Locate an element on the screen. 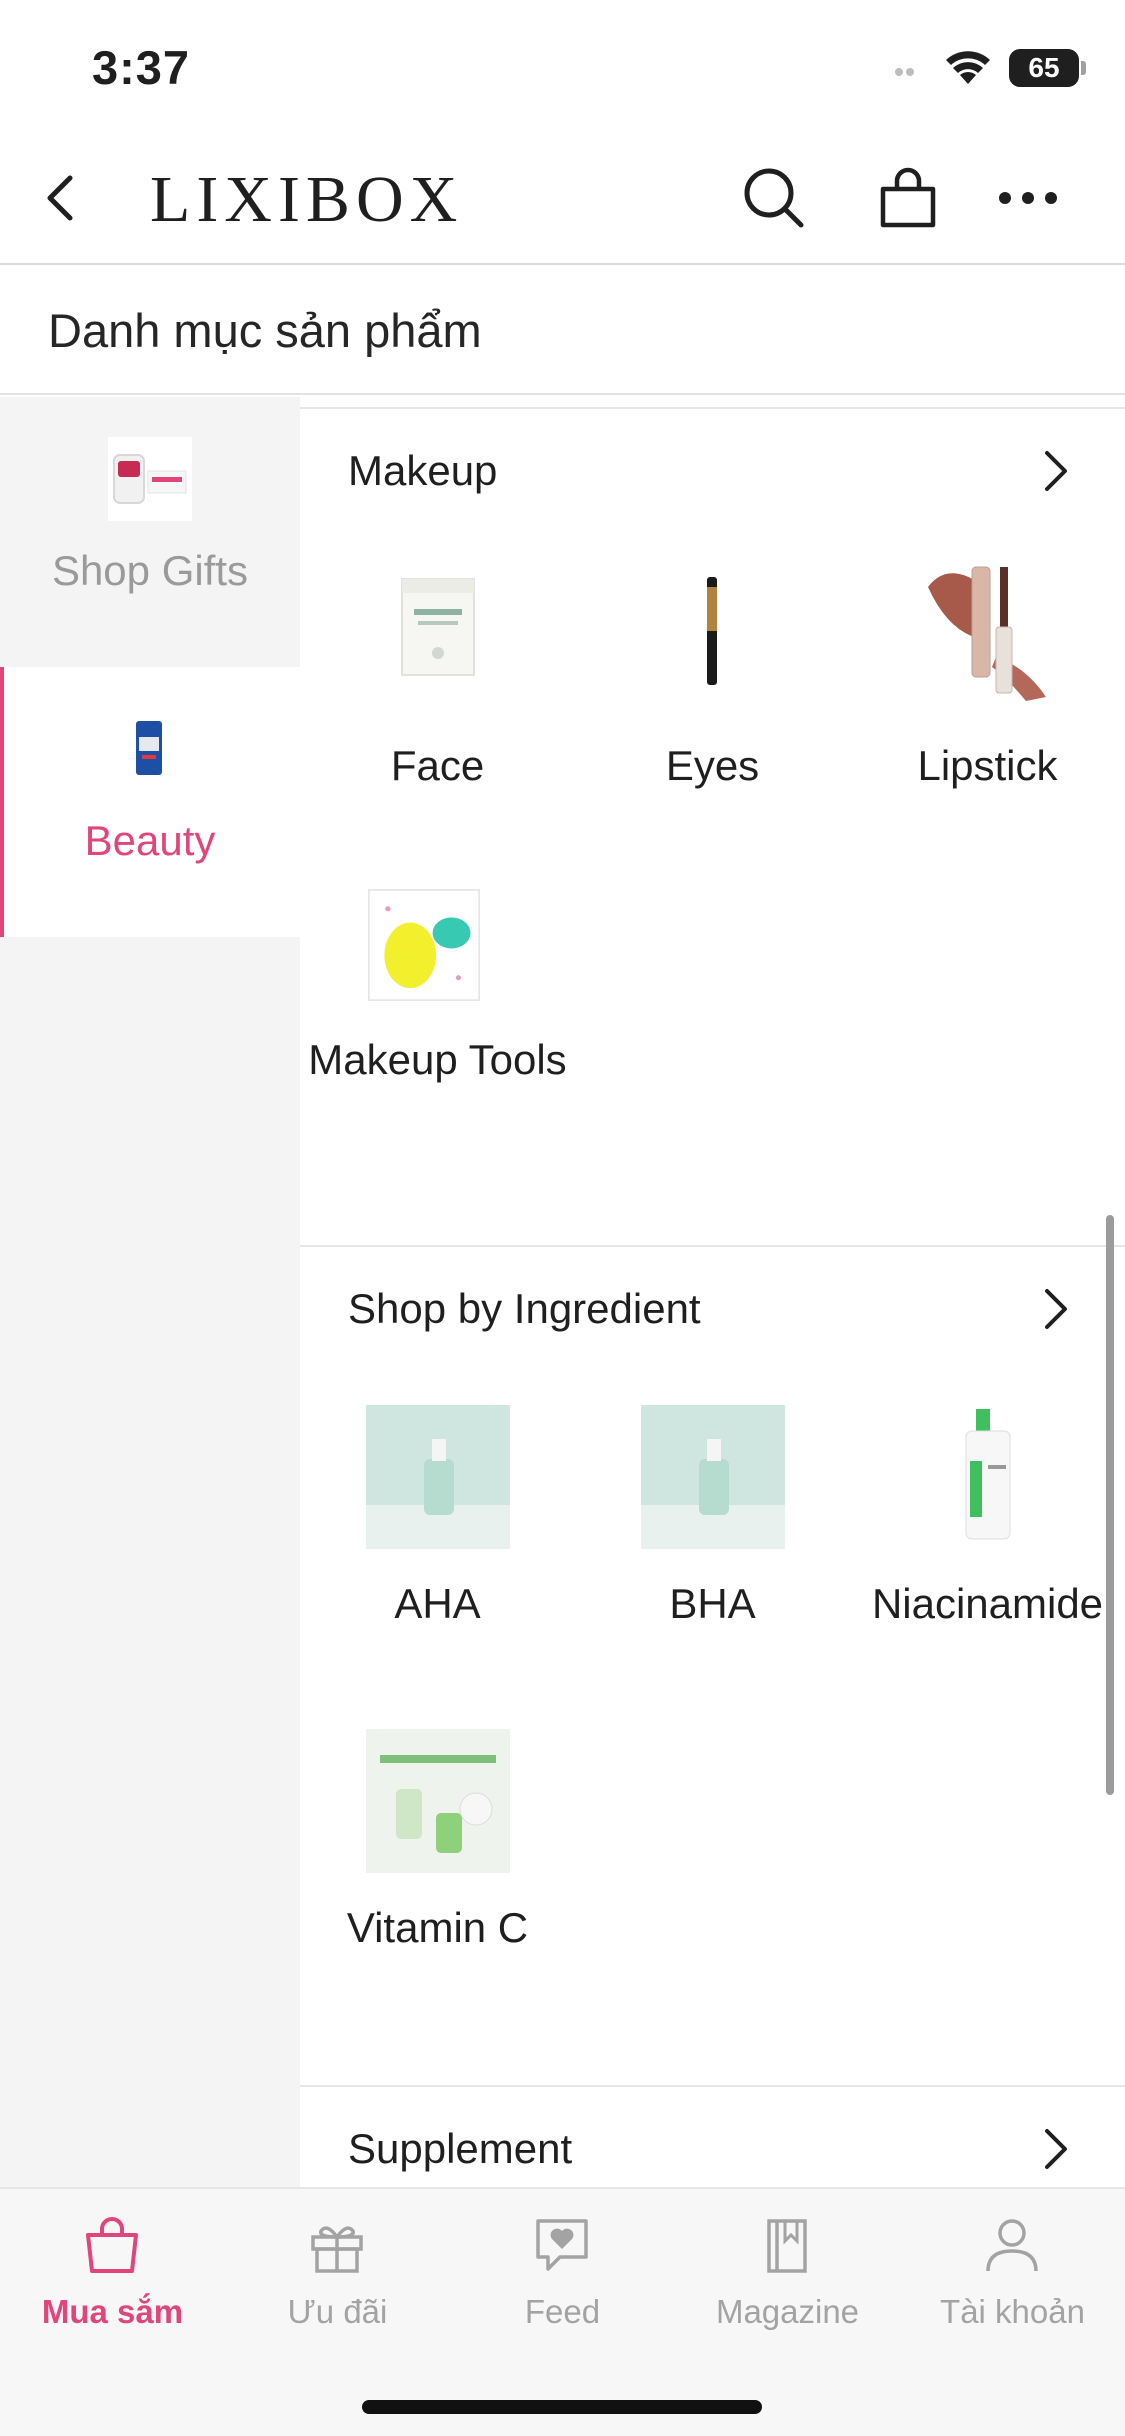 The height and width of the screenshot is (2436, 1125). category-title: Shop by Ingredient is located at coordinates (524, 1309).